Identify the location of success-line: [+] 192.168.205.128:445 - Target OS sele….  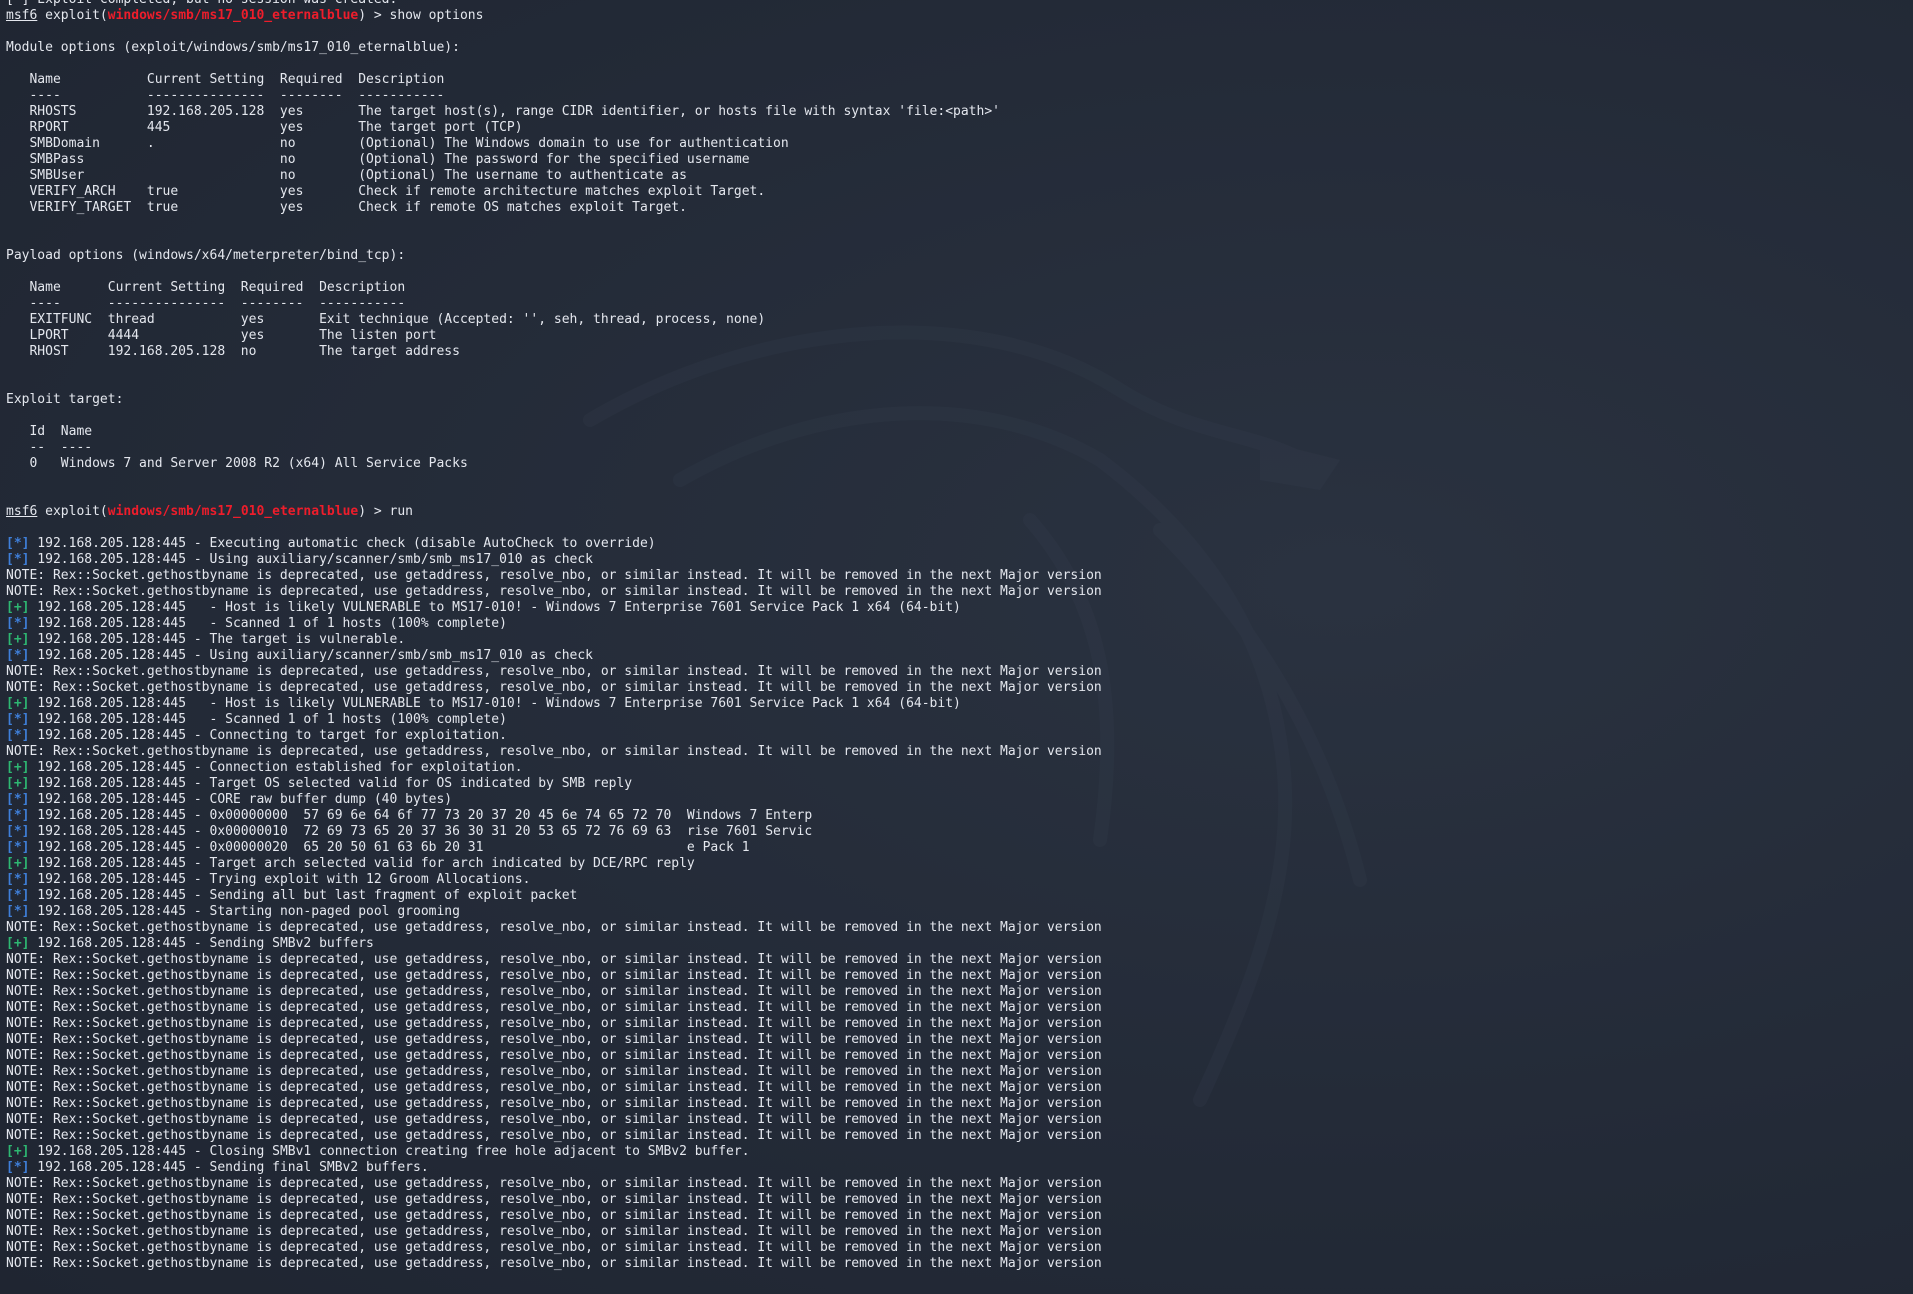
(554, 784).